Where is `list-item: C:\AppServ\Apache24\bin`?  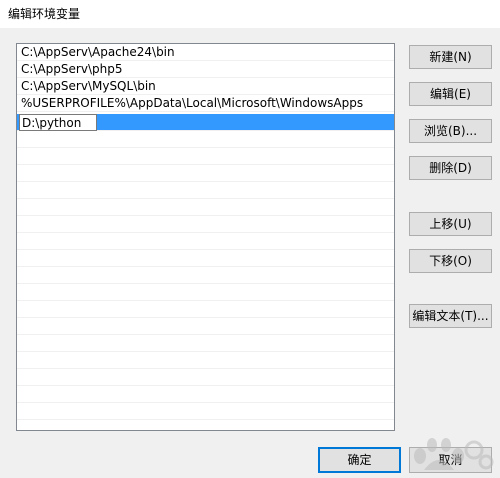
list-item: C:\AppServ\Apache24\bin is located at coordinates (205, 52).